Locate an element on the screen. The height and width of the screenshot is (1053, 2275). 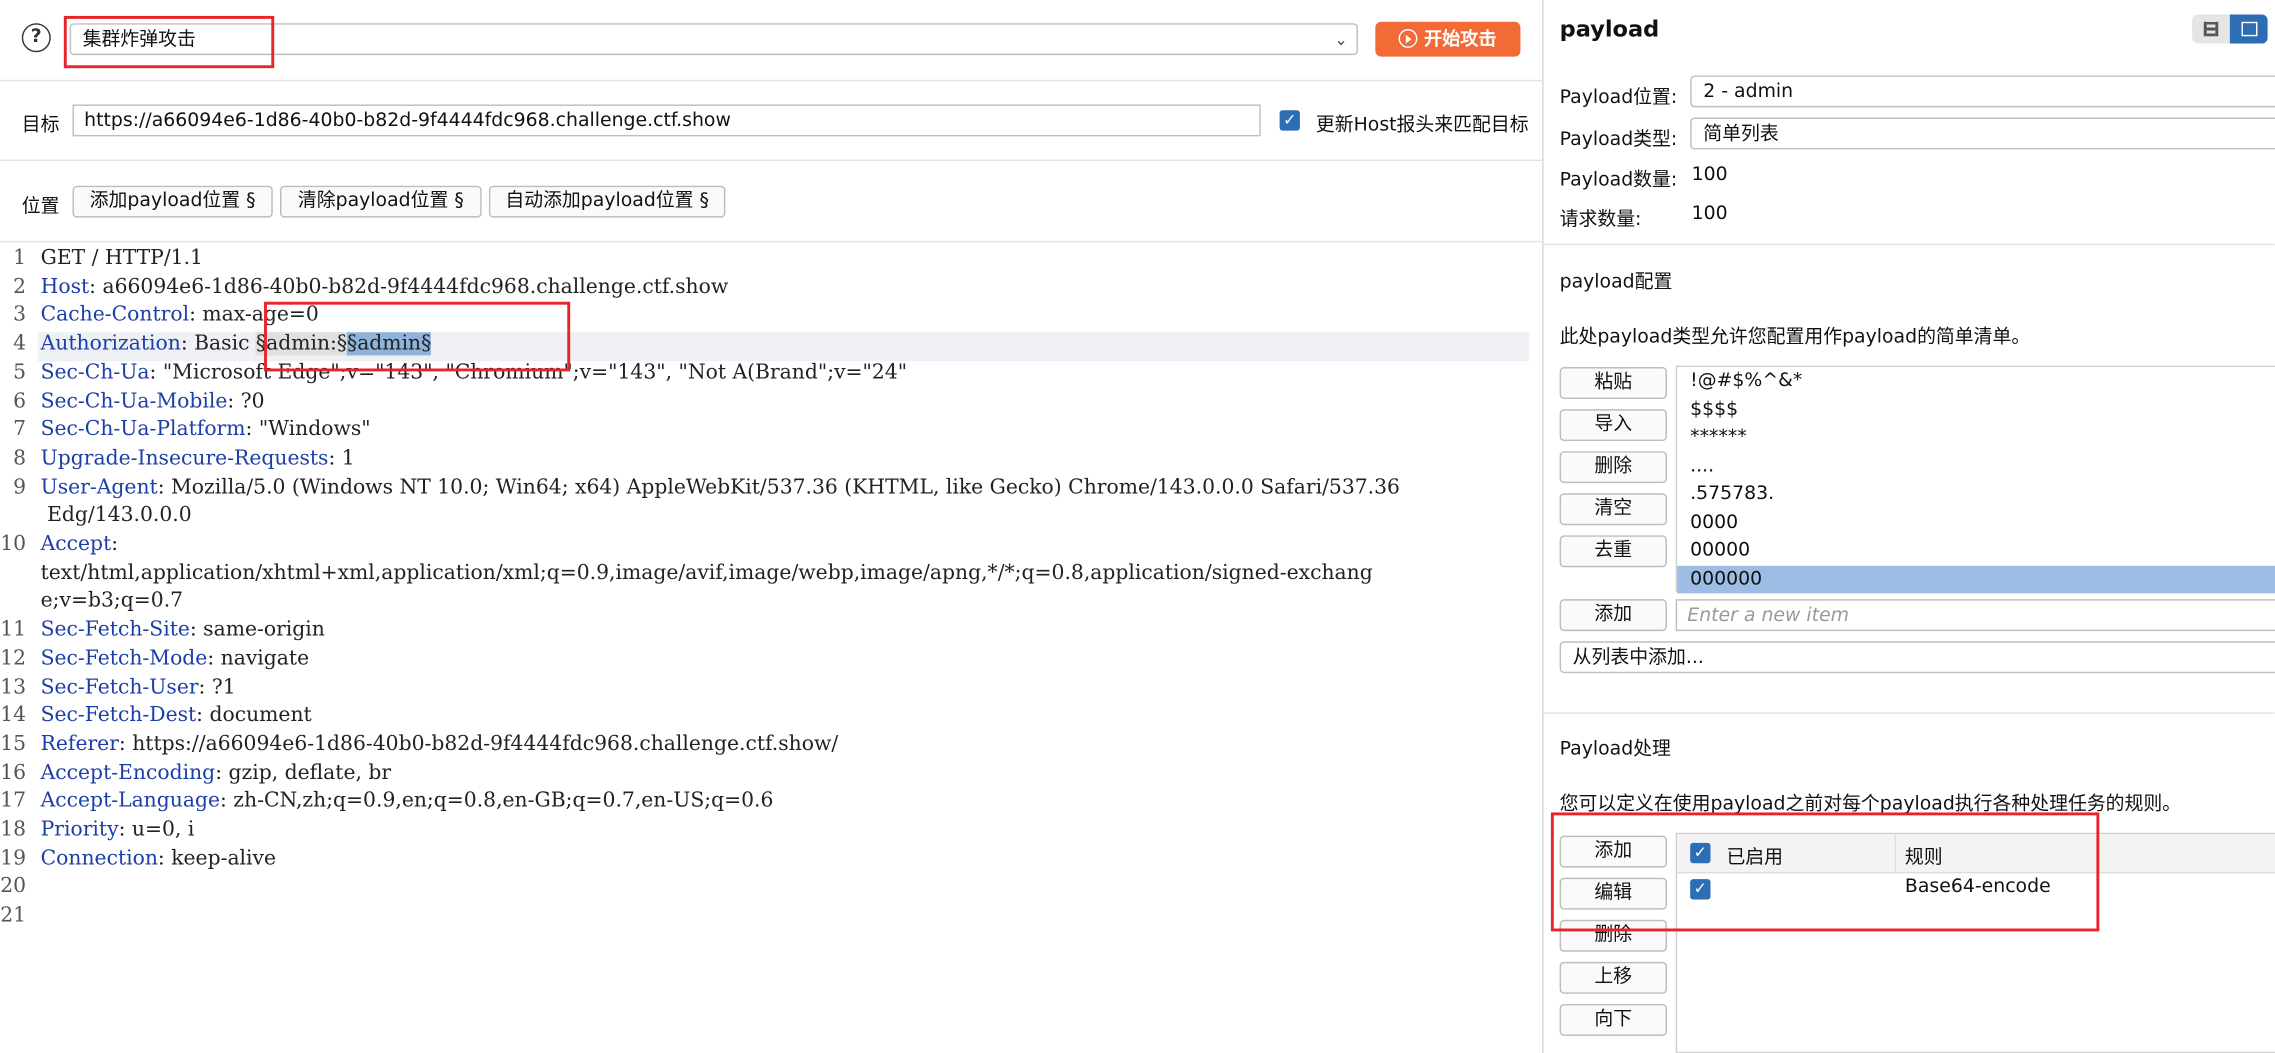
request-line: Accept-Encoding: gzip, deflate, br is located at coordinates (216, 772).